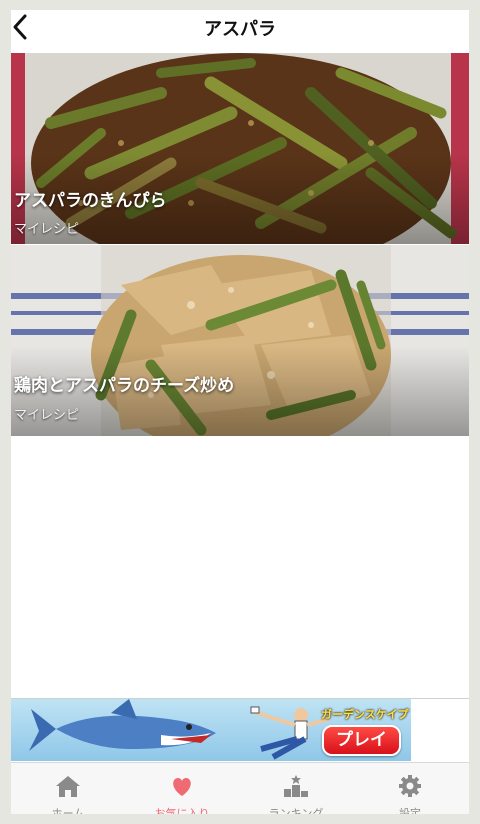 The height and width of the screenshot is (824, 480). Describe the element at coordinates (90, 201) in the screenshot. I see `recipe-title: アスパラのきんぴら` at that location.